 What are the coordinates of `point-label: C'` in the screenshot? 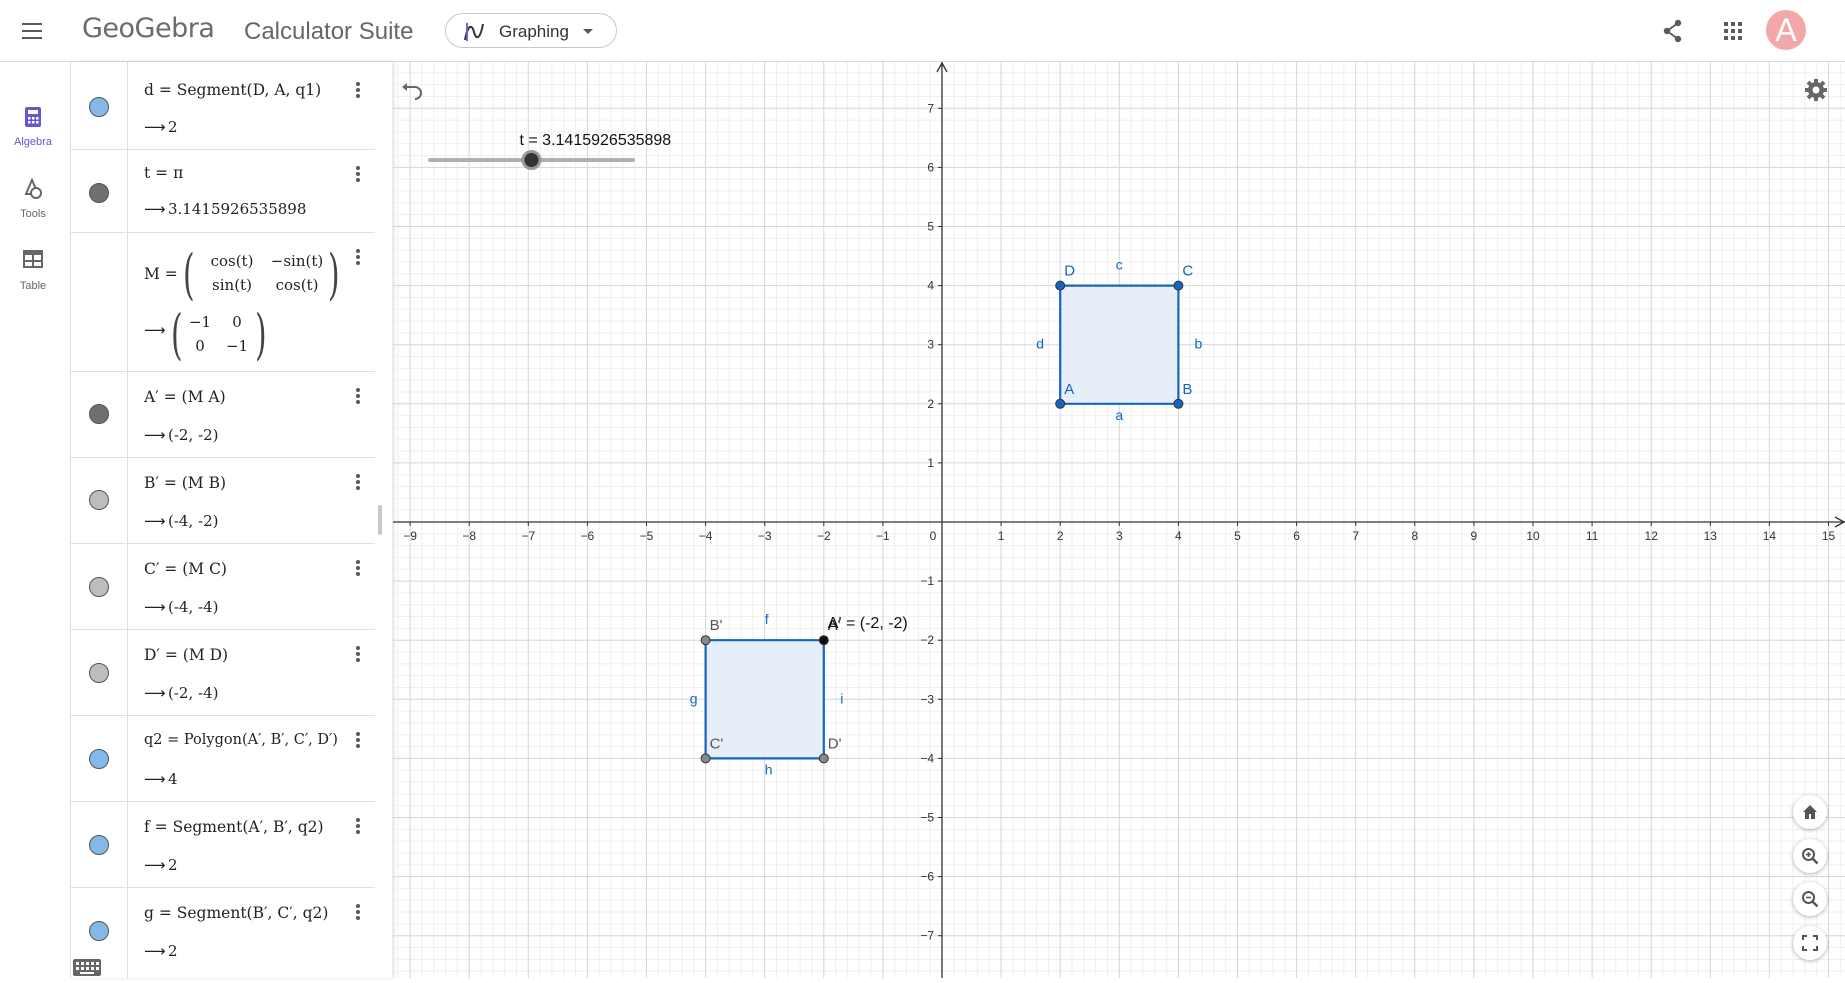 It's located at (717, 743).